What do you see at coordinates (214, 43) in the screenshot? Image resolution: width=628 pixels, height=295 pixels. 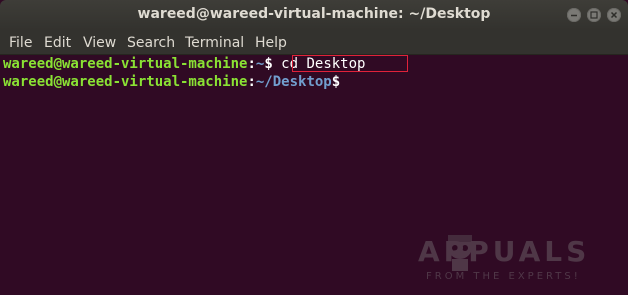 I see `menu-terminal: Terminal` at bounding box center [214, 43].